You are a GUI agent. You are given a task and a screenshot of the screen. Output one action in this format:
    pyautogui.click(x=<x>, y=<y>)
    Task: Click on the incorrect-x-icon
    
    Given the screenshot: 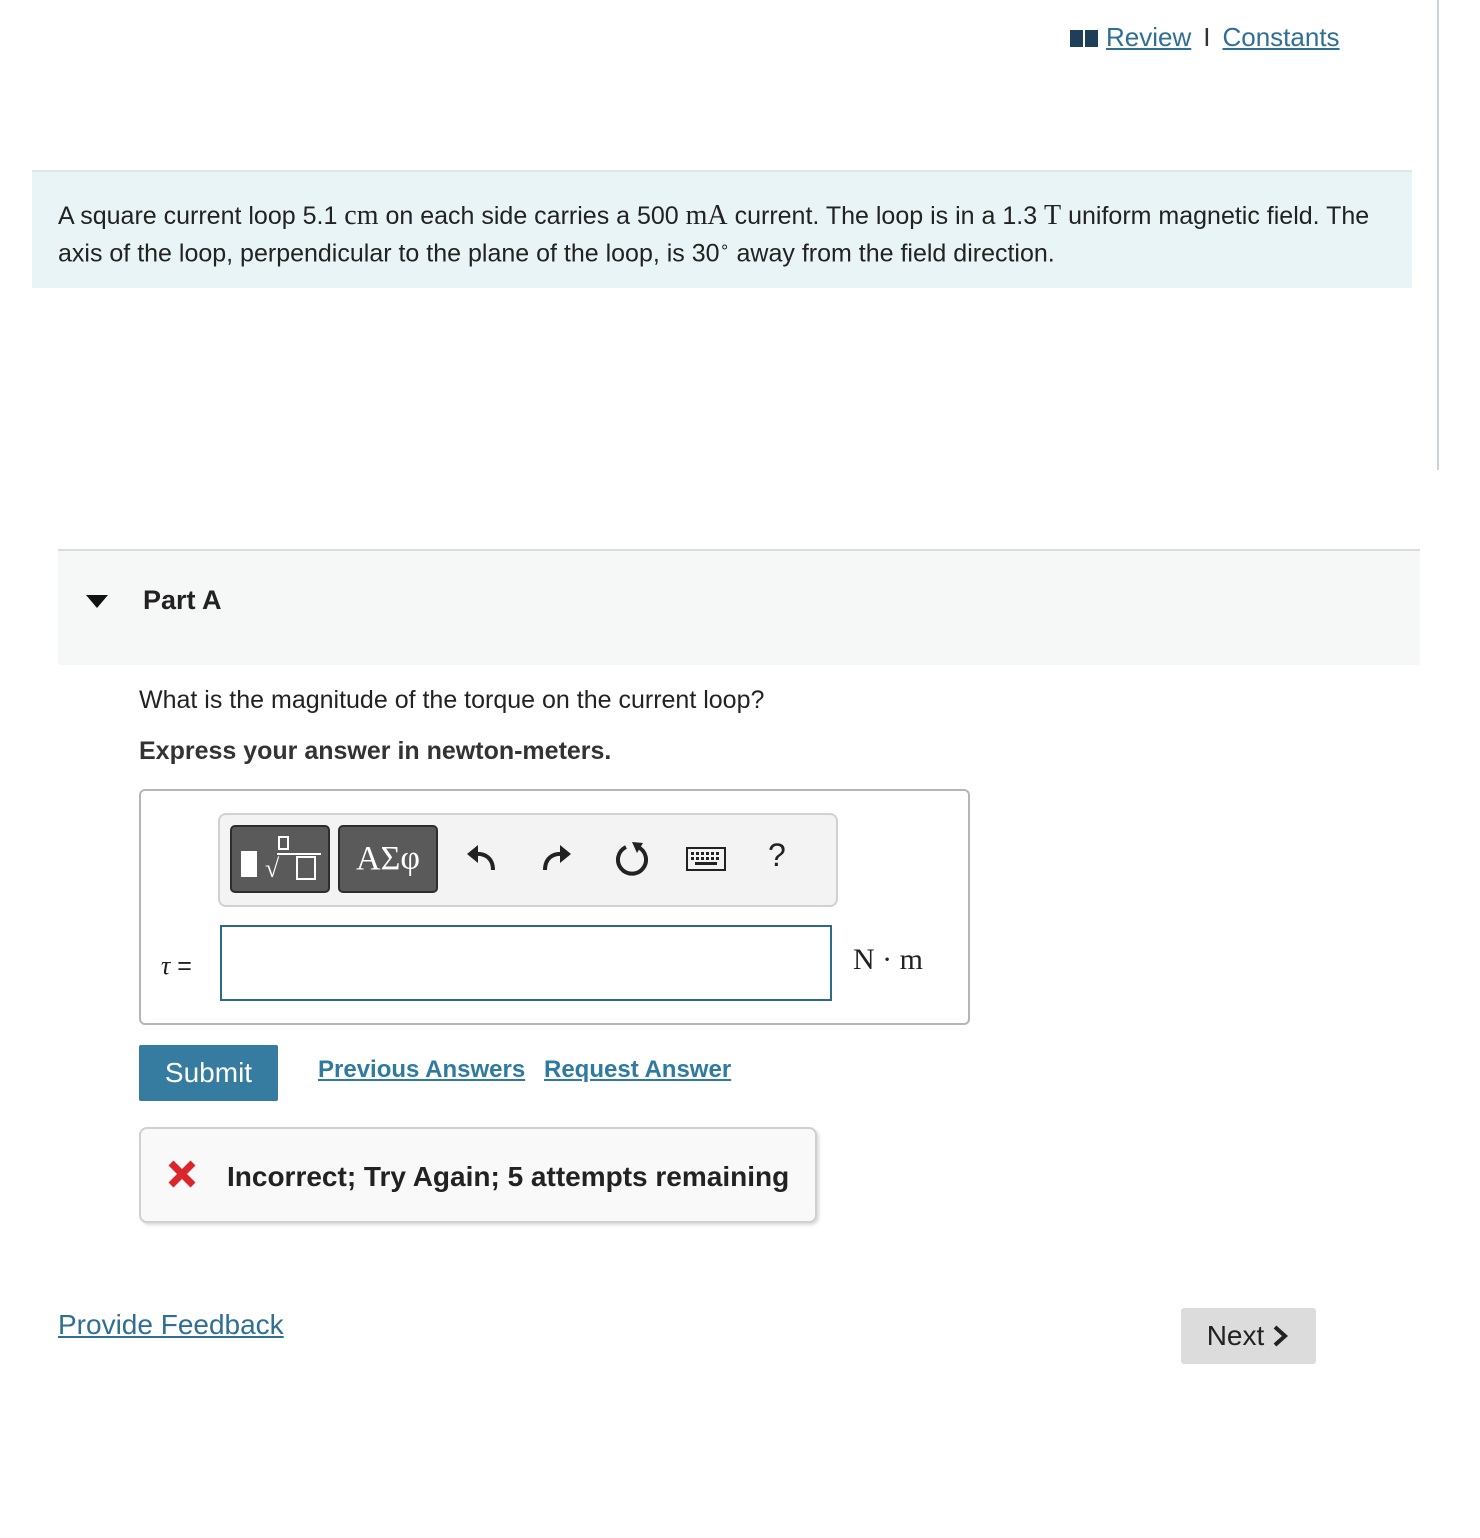 What is the action you would take?
    pyautogui.click(x=182, y=1174)
    